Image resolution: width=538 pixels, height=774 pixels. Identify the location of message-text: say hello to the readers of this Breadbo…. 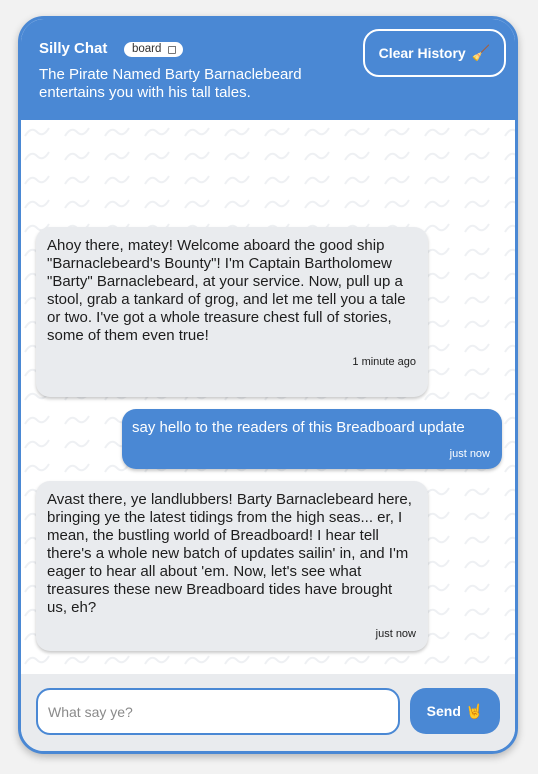
(298, 427).